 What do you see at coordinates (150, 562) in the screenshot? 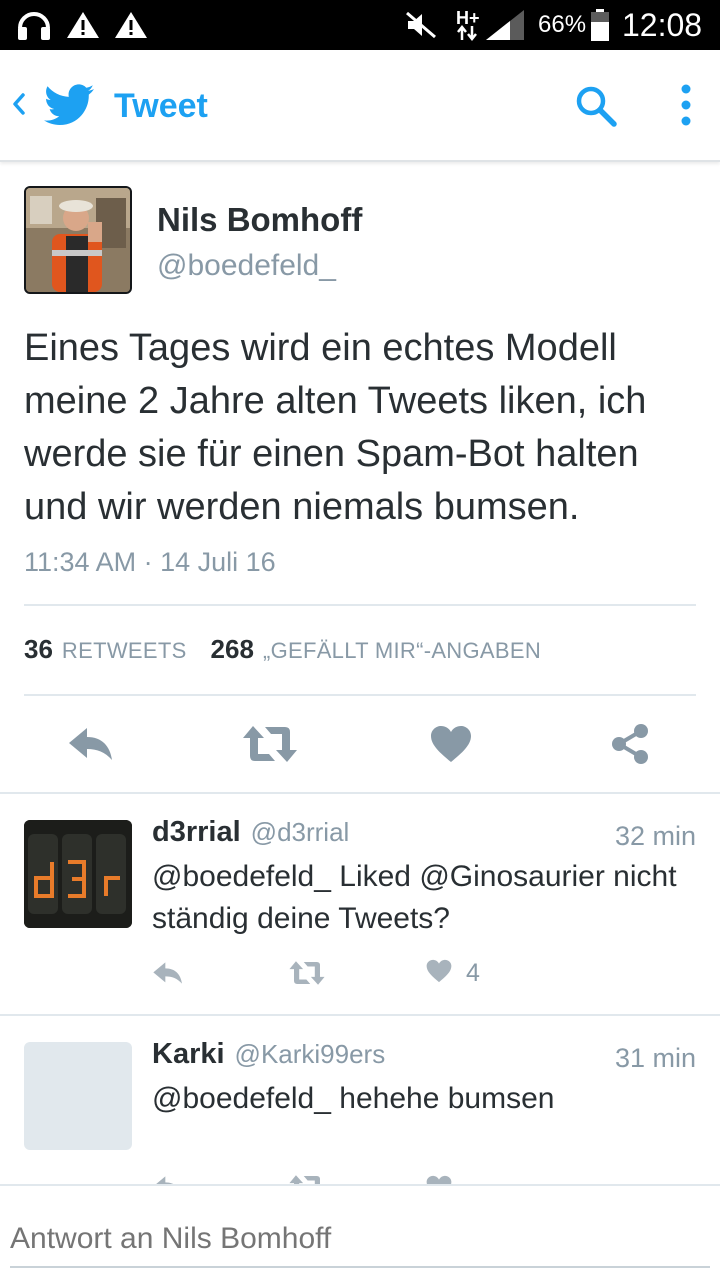
I see `tweet-timestamp: 11:34 AM · 14 Juli 16` at bounding box center [150, 562].